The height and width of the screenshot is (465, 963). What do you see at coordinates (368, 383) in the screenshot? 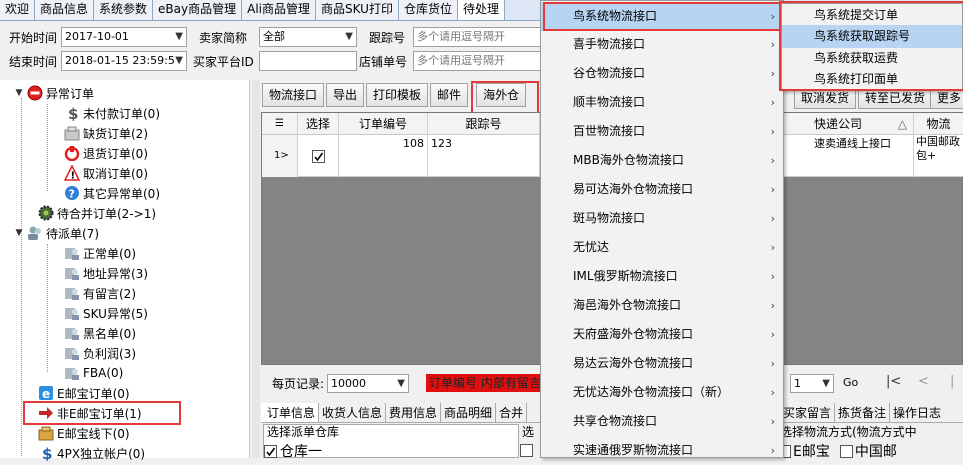
I see `page-size-select: 10000 ▼` at bounding box center [368, 383].